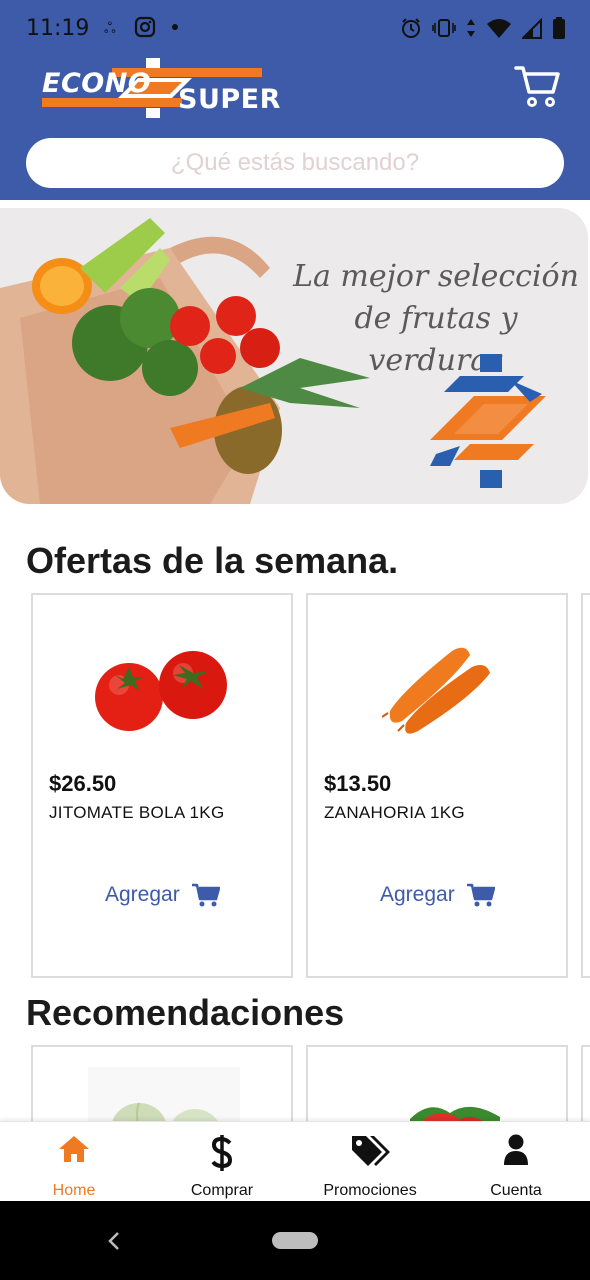 The height and width of the screenshot is (1280, 590). I want to click on search-bar, so click(295, 163).